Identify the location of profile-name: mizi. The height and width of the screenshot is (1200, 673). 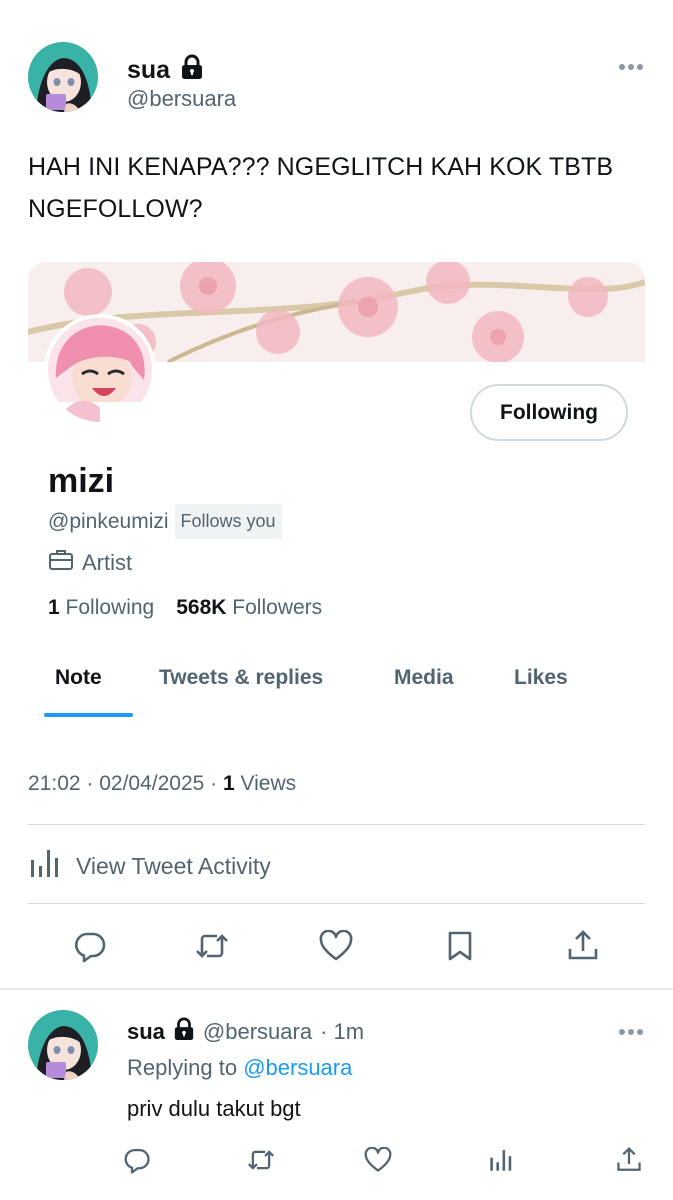
(81, 481).